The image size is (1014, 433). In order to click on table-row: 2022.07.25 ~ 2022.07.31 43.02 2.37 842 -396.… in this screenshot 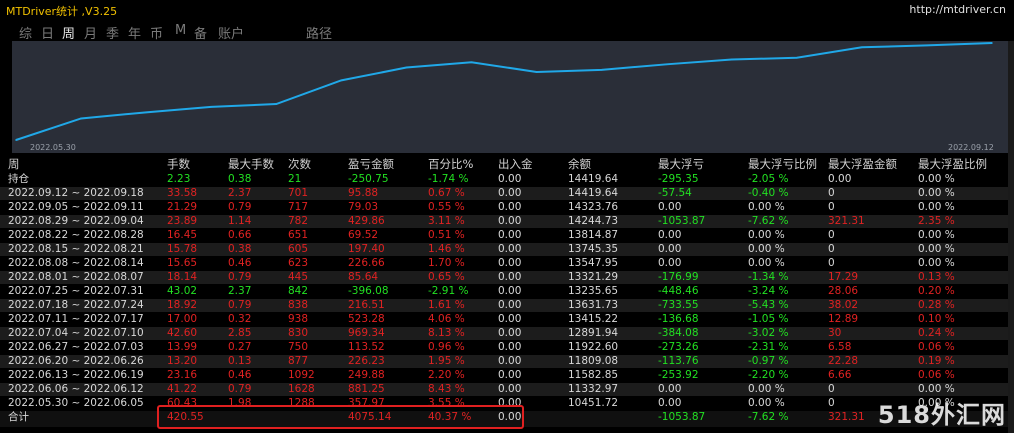, I will do `click(504, 291)`.